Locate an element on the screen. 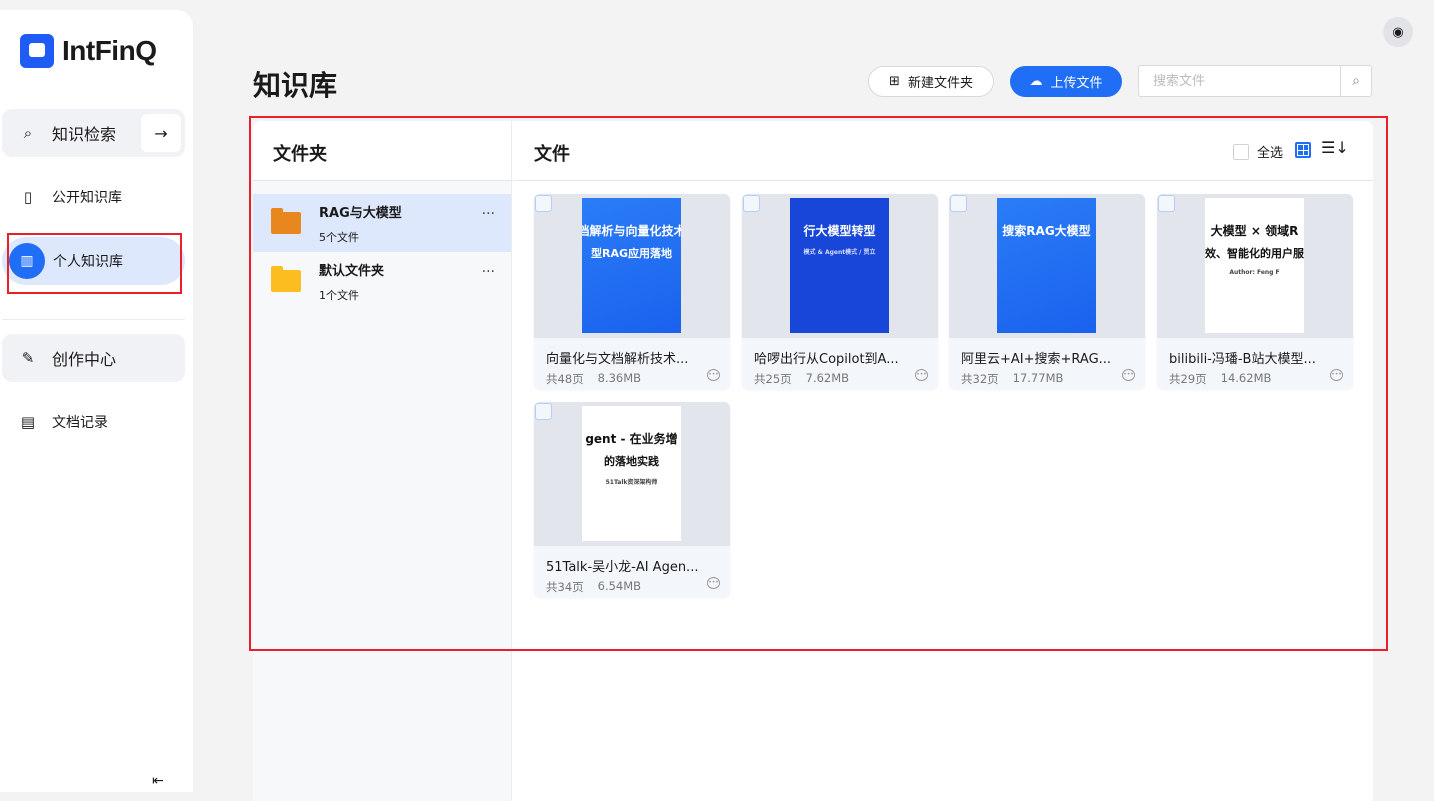 The image size is (1434, 801). files-header: 文件 全选 ☰↓ is located at coordinates (943, 151).